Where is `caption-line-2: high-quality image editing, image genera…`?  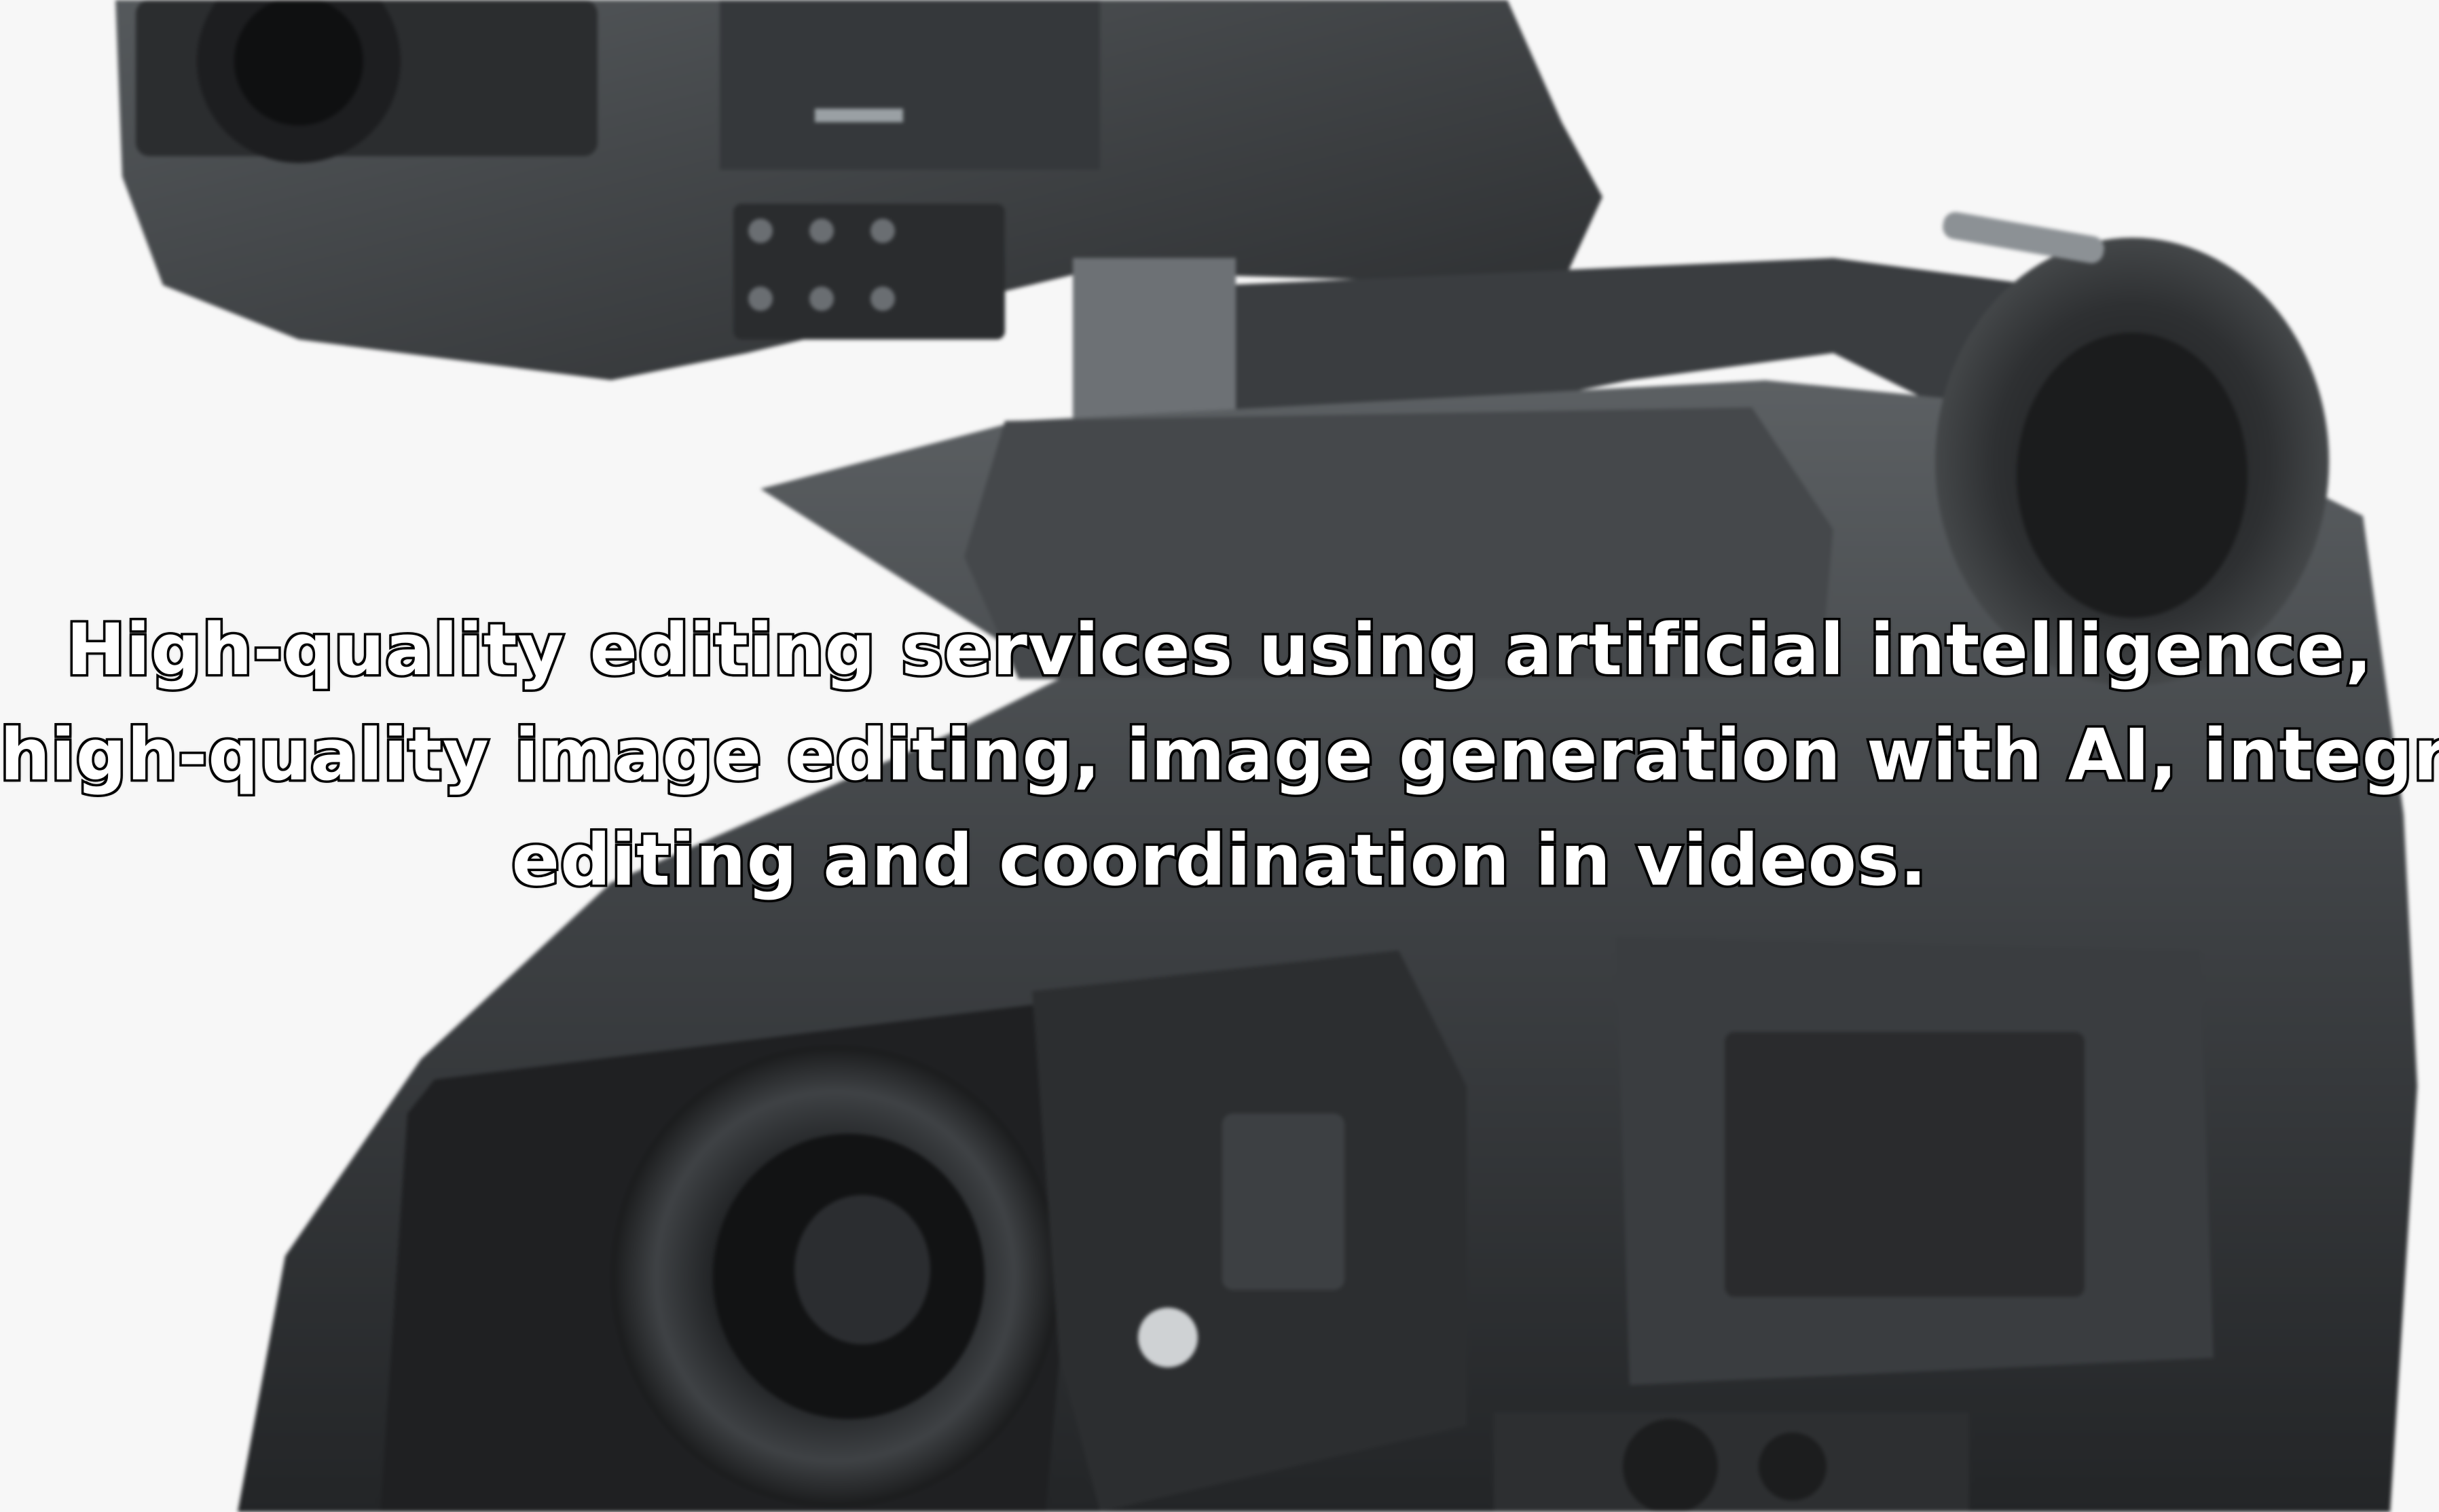 caption-line-2: high-quality image editing, image genera… is located at coordinates (1219, 755).